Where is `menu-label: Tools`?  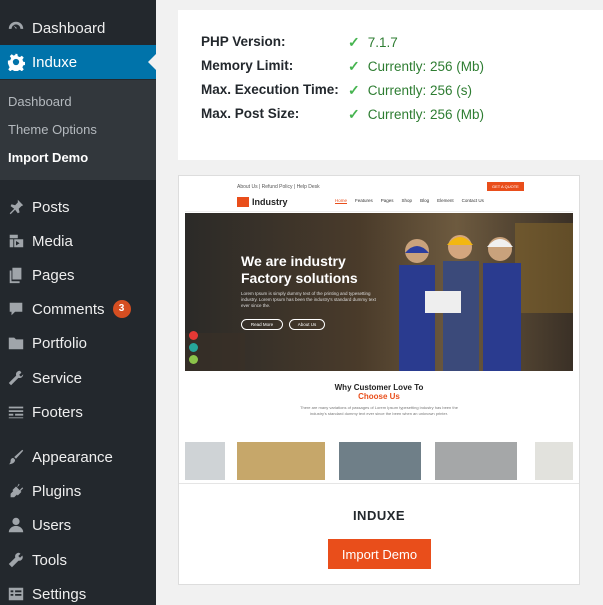
menu-label: Tools is located at coordinates (50, 560).